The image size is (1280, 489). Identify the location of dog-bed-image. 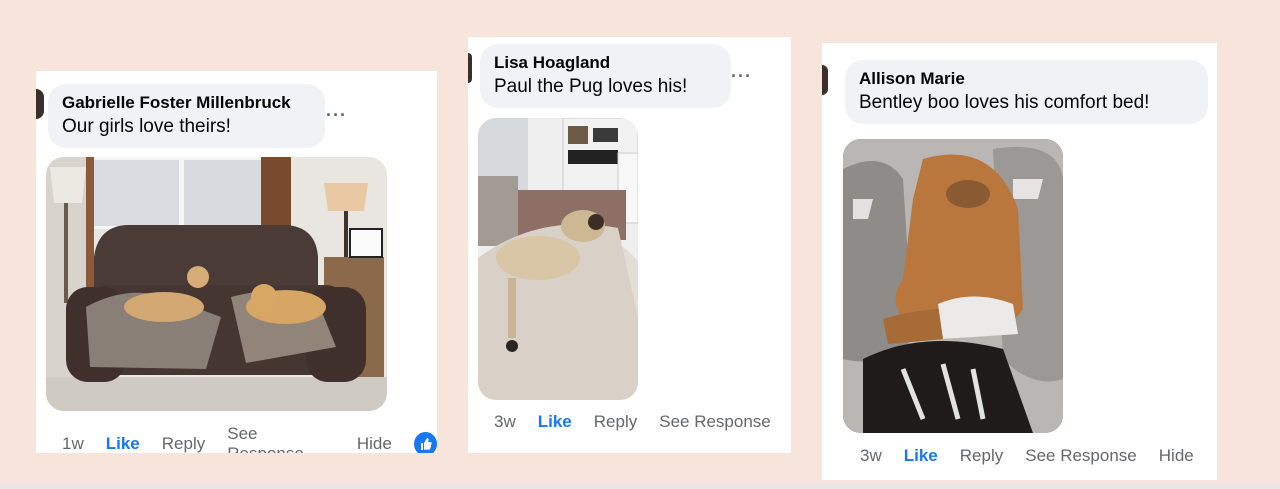
(953, 286).